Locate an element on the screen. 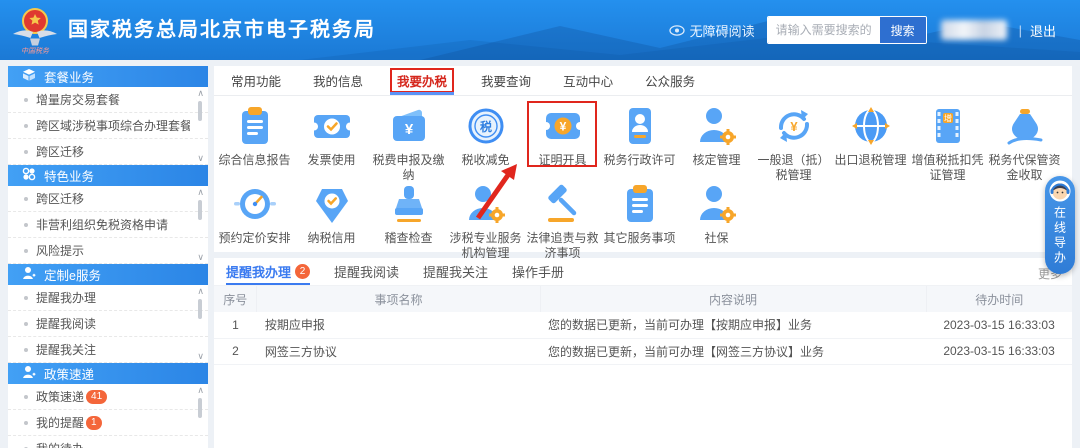 The width and height of the screenshot is (1080, 448). service-item: ¥ 证明开具 is located at coordinates (562, 139).